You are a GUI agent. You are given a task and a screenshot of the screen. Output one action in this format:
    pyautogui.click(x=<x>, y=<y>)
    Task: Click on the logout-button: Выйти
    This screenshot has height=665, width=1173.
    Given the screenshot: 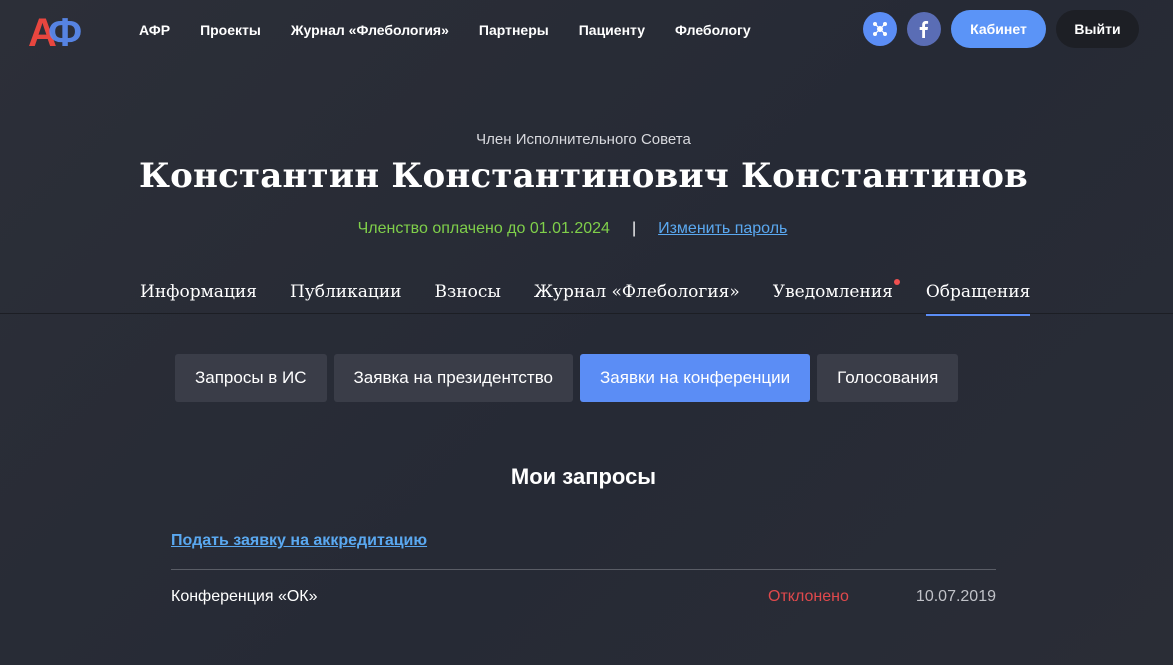 What is the action you would take?
    pyautogui.click(x=1097, y=29)
    